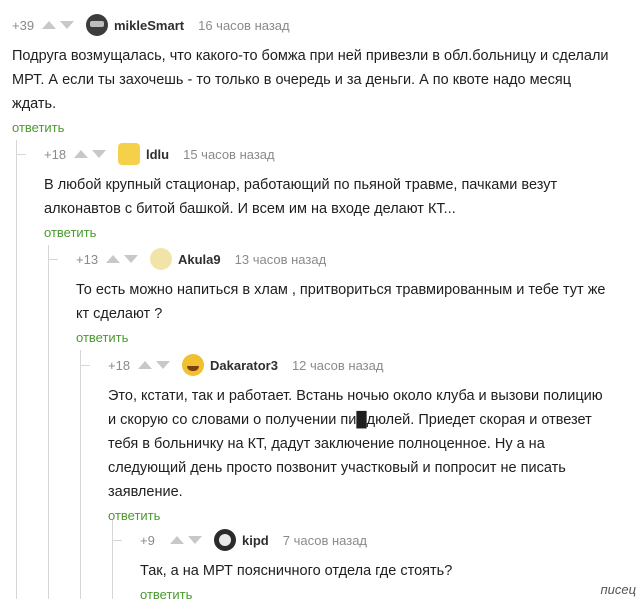  Describe the element at coordinates (119, 314) in the screenshot. I see `comment-line: кт сделают ?` at that location.